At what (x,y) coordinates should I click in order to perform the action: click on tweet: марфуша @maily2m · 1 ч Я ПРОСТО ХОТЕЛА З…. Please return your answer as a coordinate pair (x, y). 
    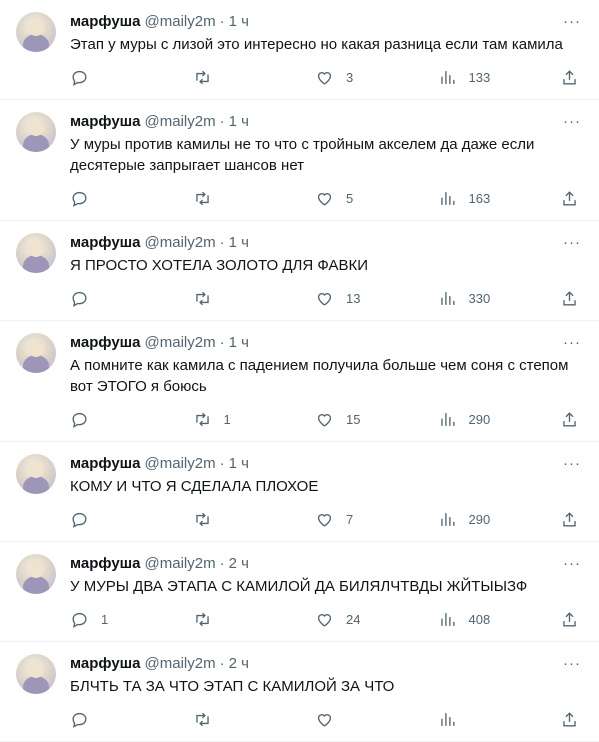
    Looking at the image, I should click on (299, 271).